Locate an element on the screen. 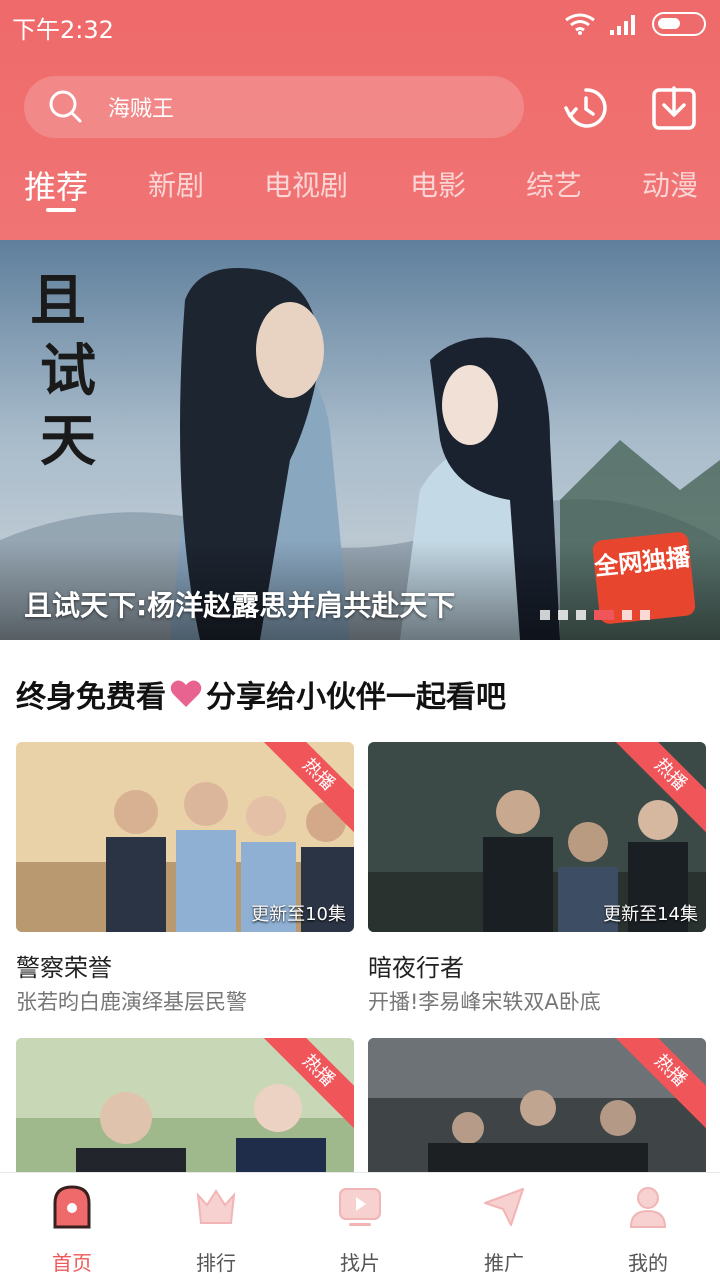 This screenshot has width=720, height=1280. tab-new-drama: 新剧 is located at coordinates (176, 184).